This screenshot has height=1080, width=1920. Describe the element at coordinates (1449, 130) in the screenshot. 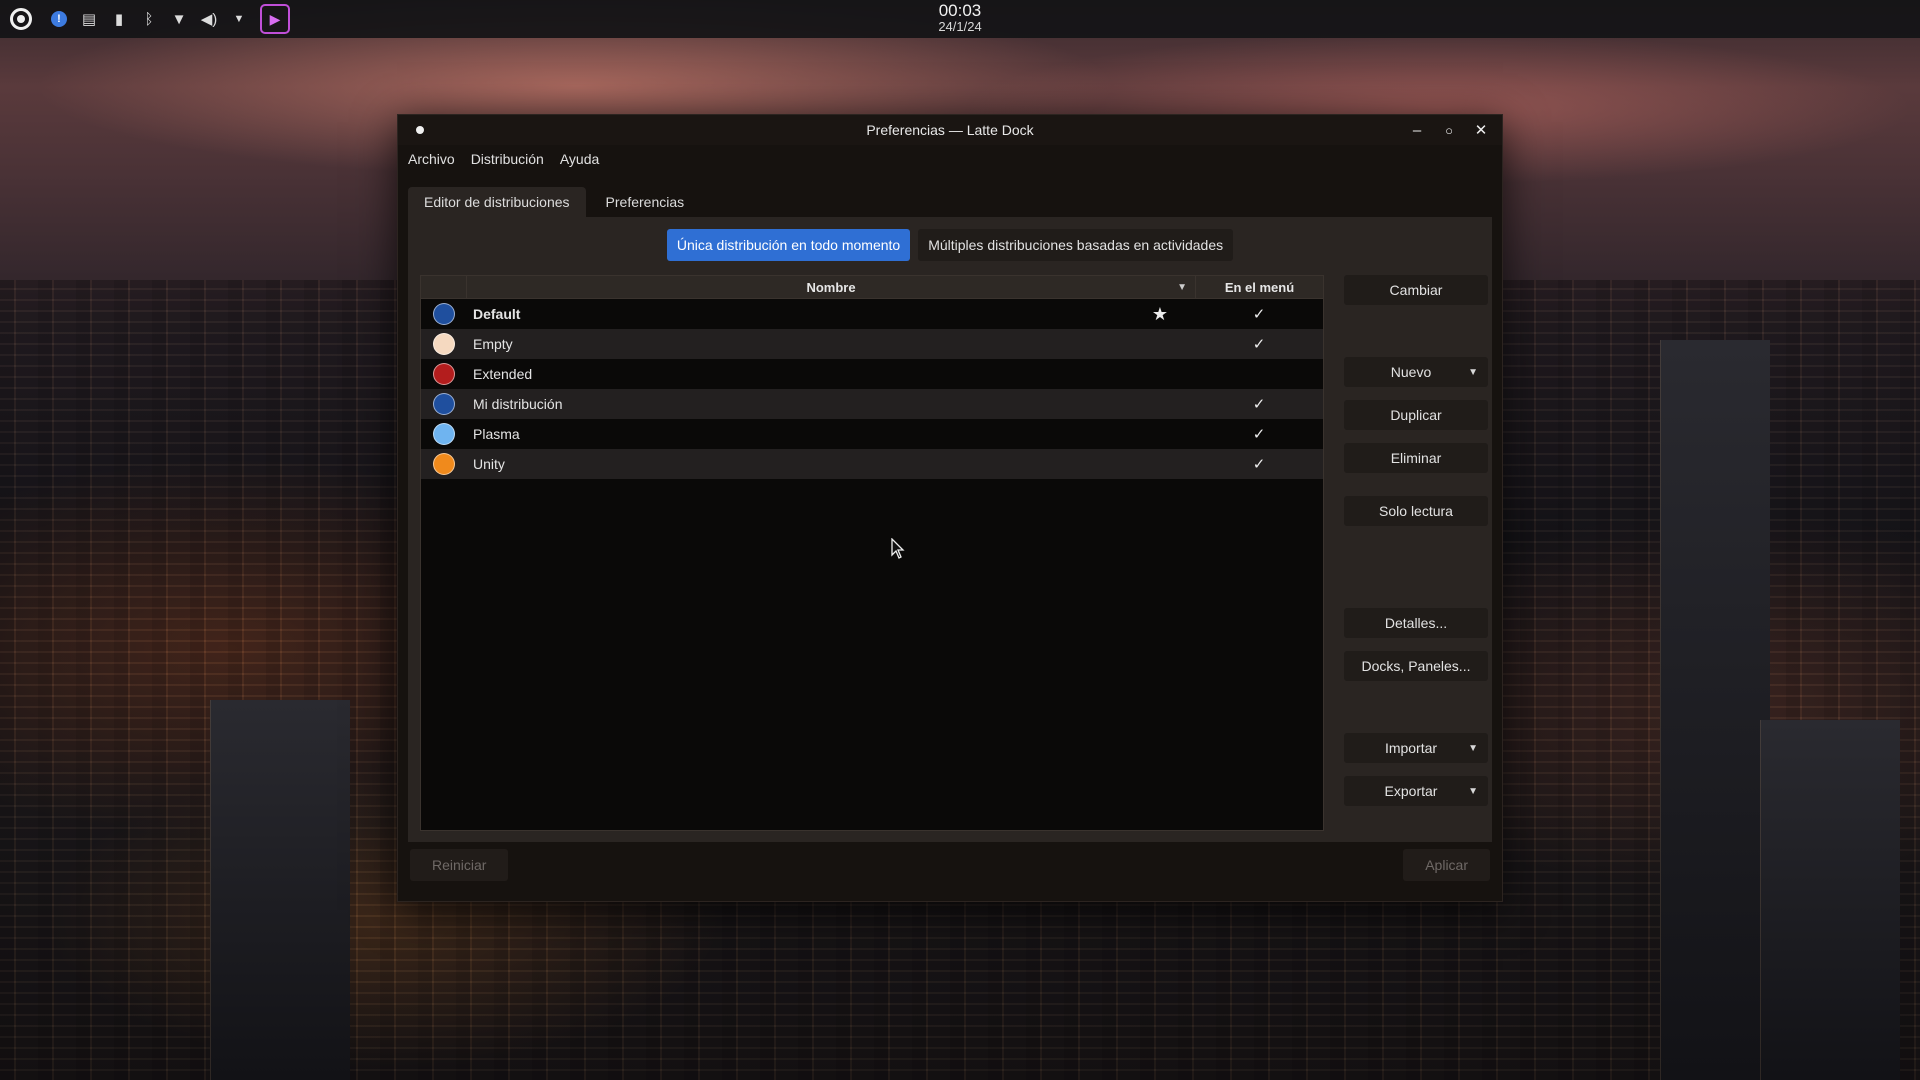

I see `maximize-icon: ○` at that location.